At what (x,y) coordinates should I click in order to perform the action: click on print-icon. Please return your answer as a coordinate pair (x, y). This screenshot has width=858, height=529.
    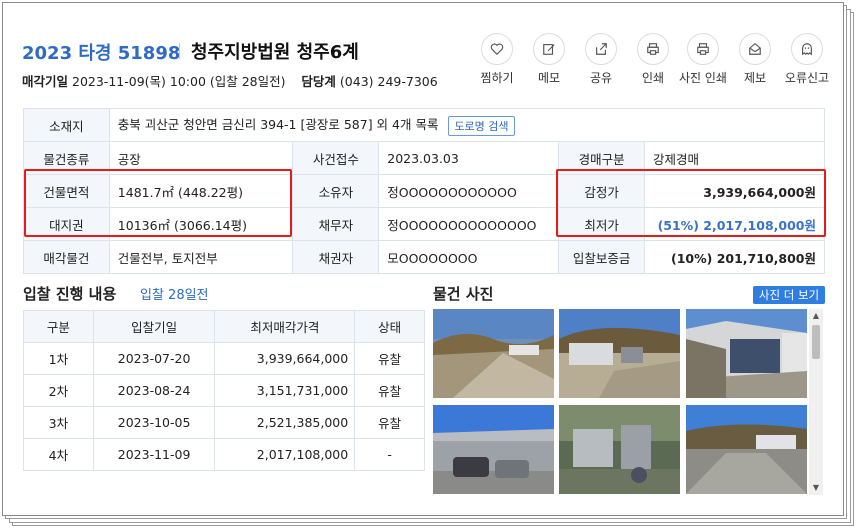
    Looking at the image, I should click on (653, 49).